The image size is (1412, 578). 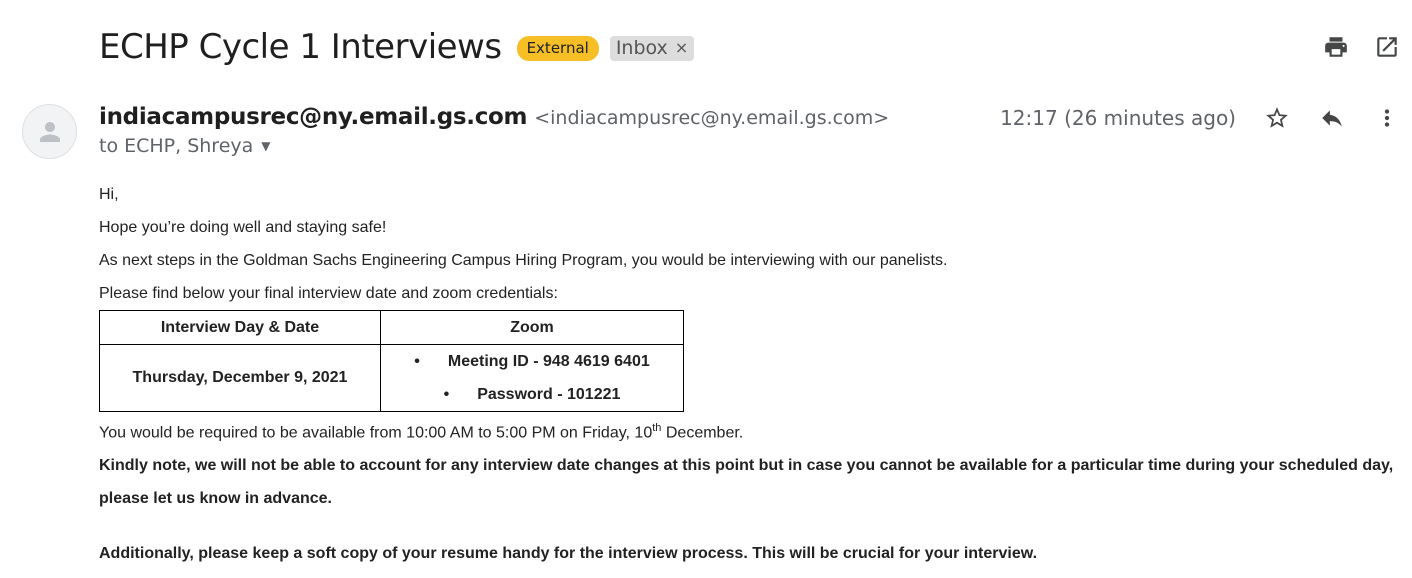 What do you see at coordinates (712, 118) in the screenshot?
I see `sender-email: <indiacampusrec@ny.email.gs.com>` at bounding box center [712, 118].